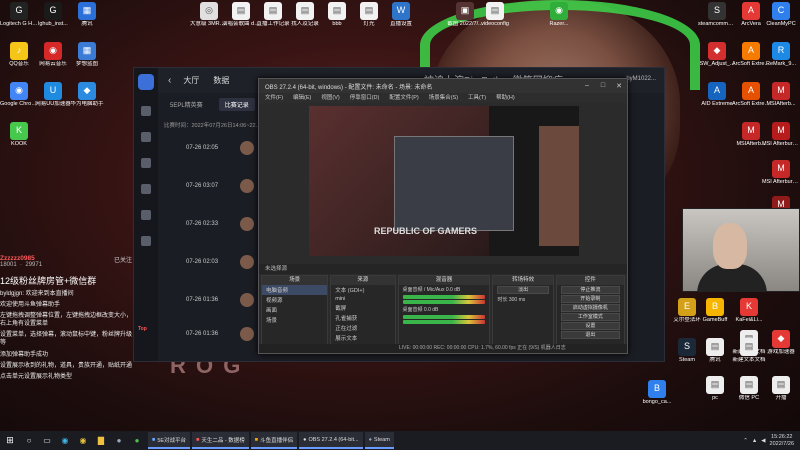 The image size is (800, 450). What do you see at coordinates (169, 80) in the screenshot?
I see `back-icon: ‹` at bounding box center [169, 80].